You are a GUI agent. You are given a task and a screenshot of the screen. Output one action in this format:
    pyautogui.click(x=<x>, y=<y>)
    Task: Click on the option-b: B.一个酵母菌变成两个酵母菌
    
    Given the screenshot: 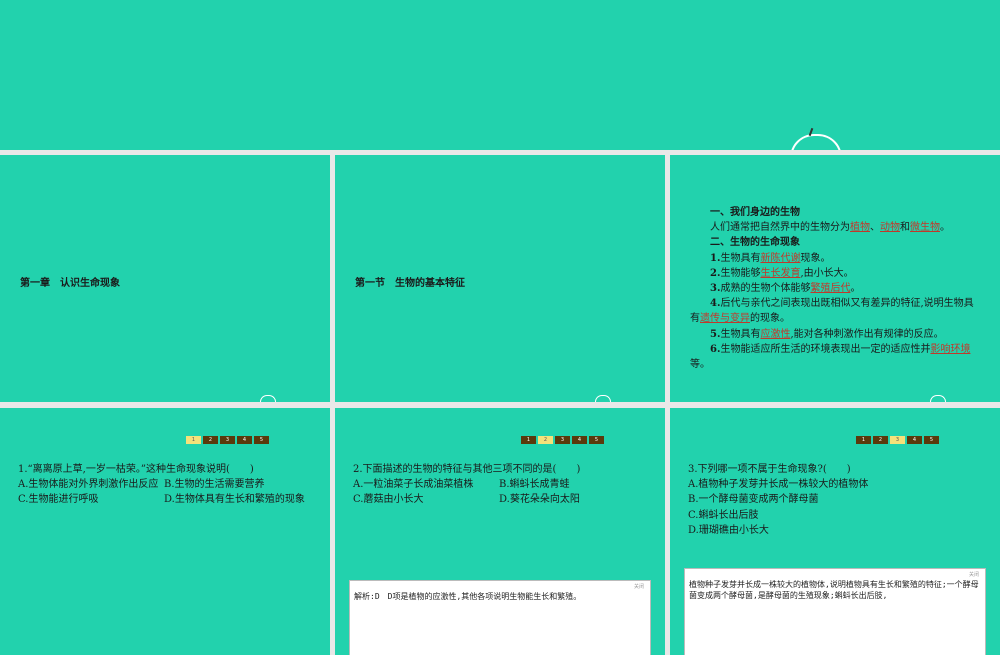 What is the action you would take?
    pyautogui.click(x=838, y=499)
    